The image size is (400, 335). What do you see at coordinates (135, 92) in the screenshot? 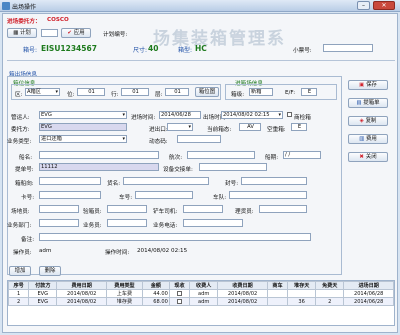
I see `row-input: 01` at bounding box center [135, 92].